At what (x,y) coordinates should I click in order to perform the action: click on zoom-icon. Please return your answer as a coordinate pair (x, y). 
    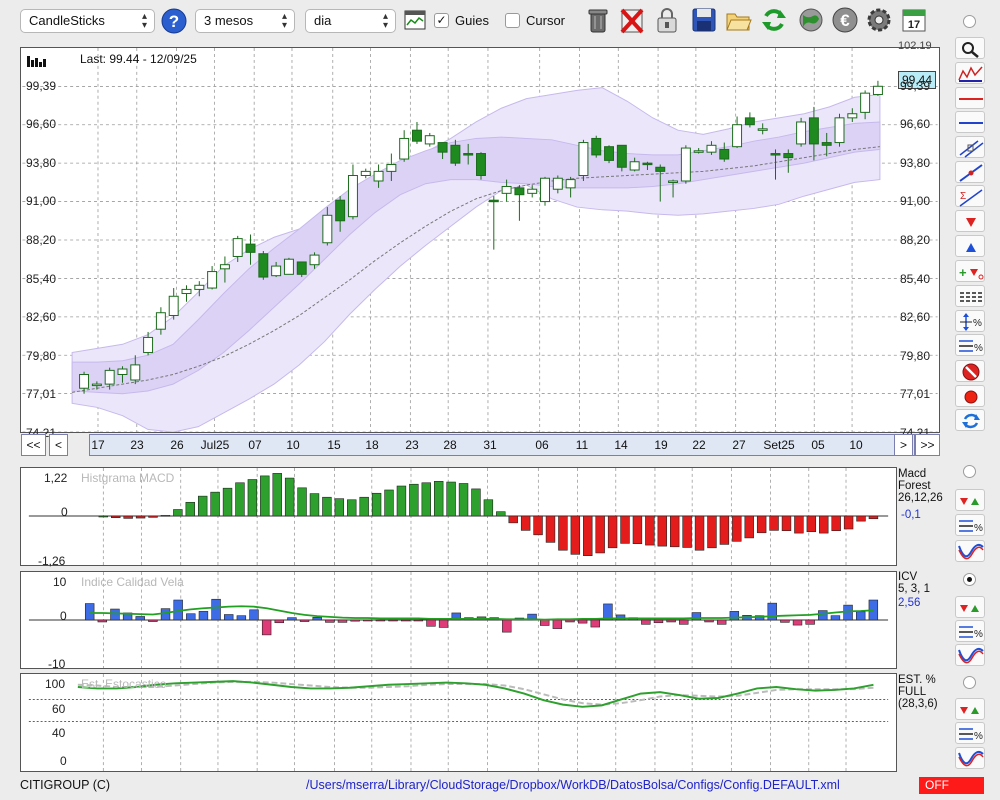
    Looking at the image, I should click on (970, 48).